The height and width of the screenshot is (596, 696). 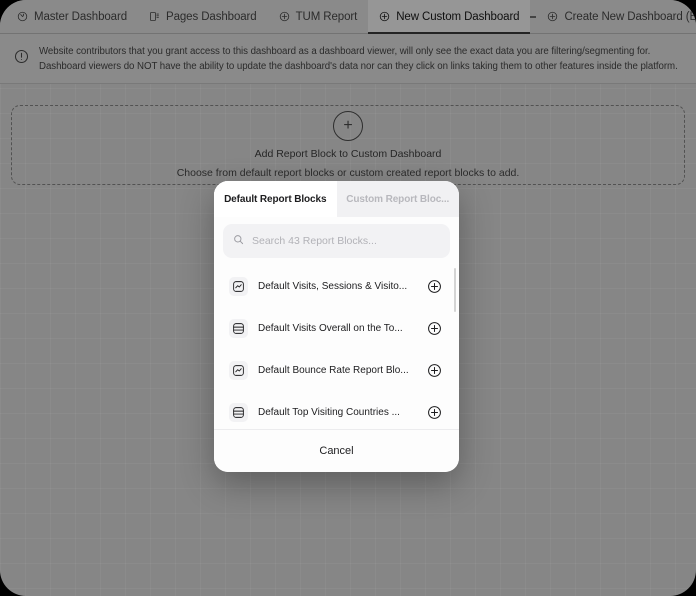 What do you see at coordinates (154, 16) in the screenshot?
I see `pages-icon` at bounding box center [154, 16].